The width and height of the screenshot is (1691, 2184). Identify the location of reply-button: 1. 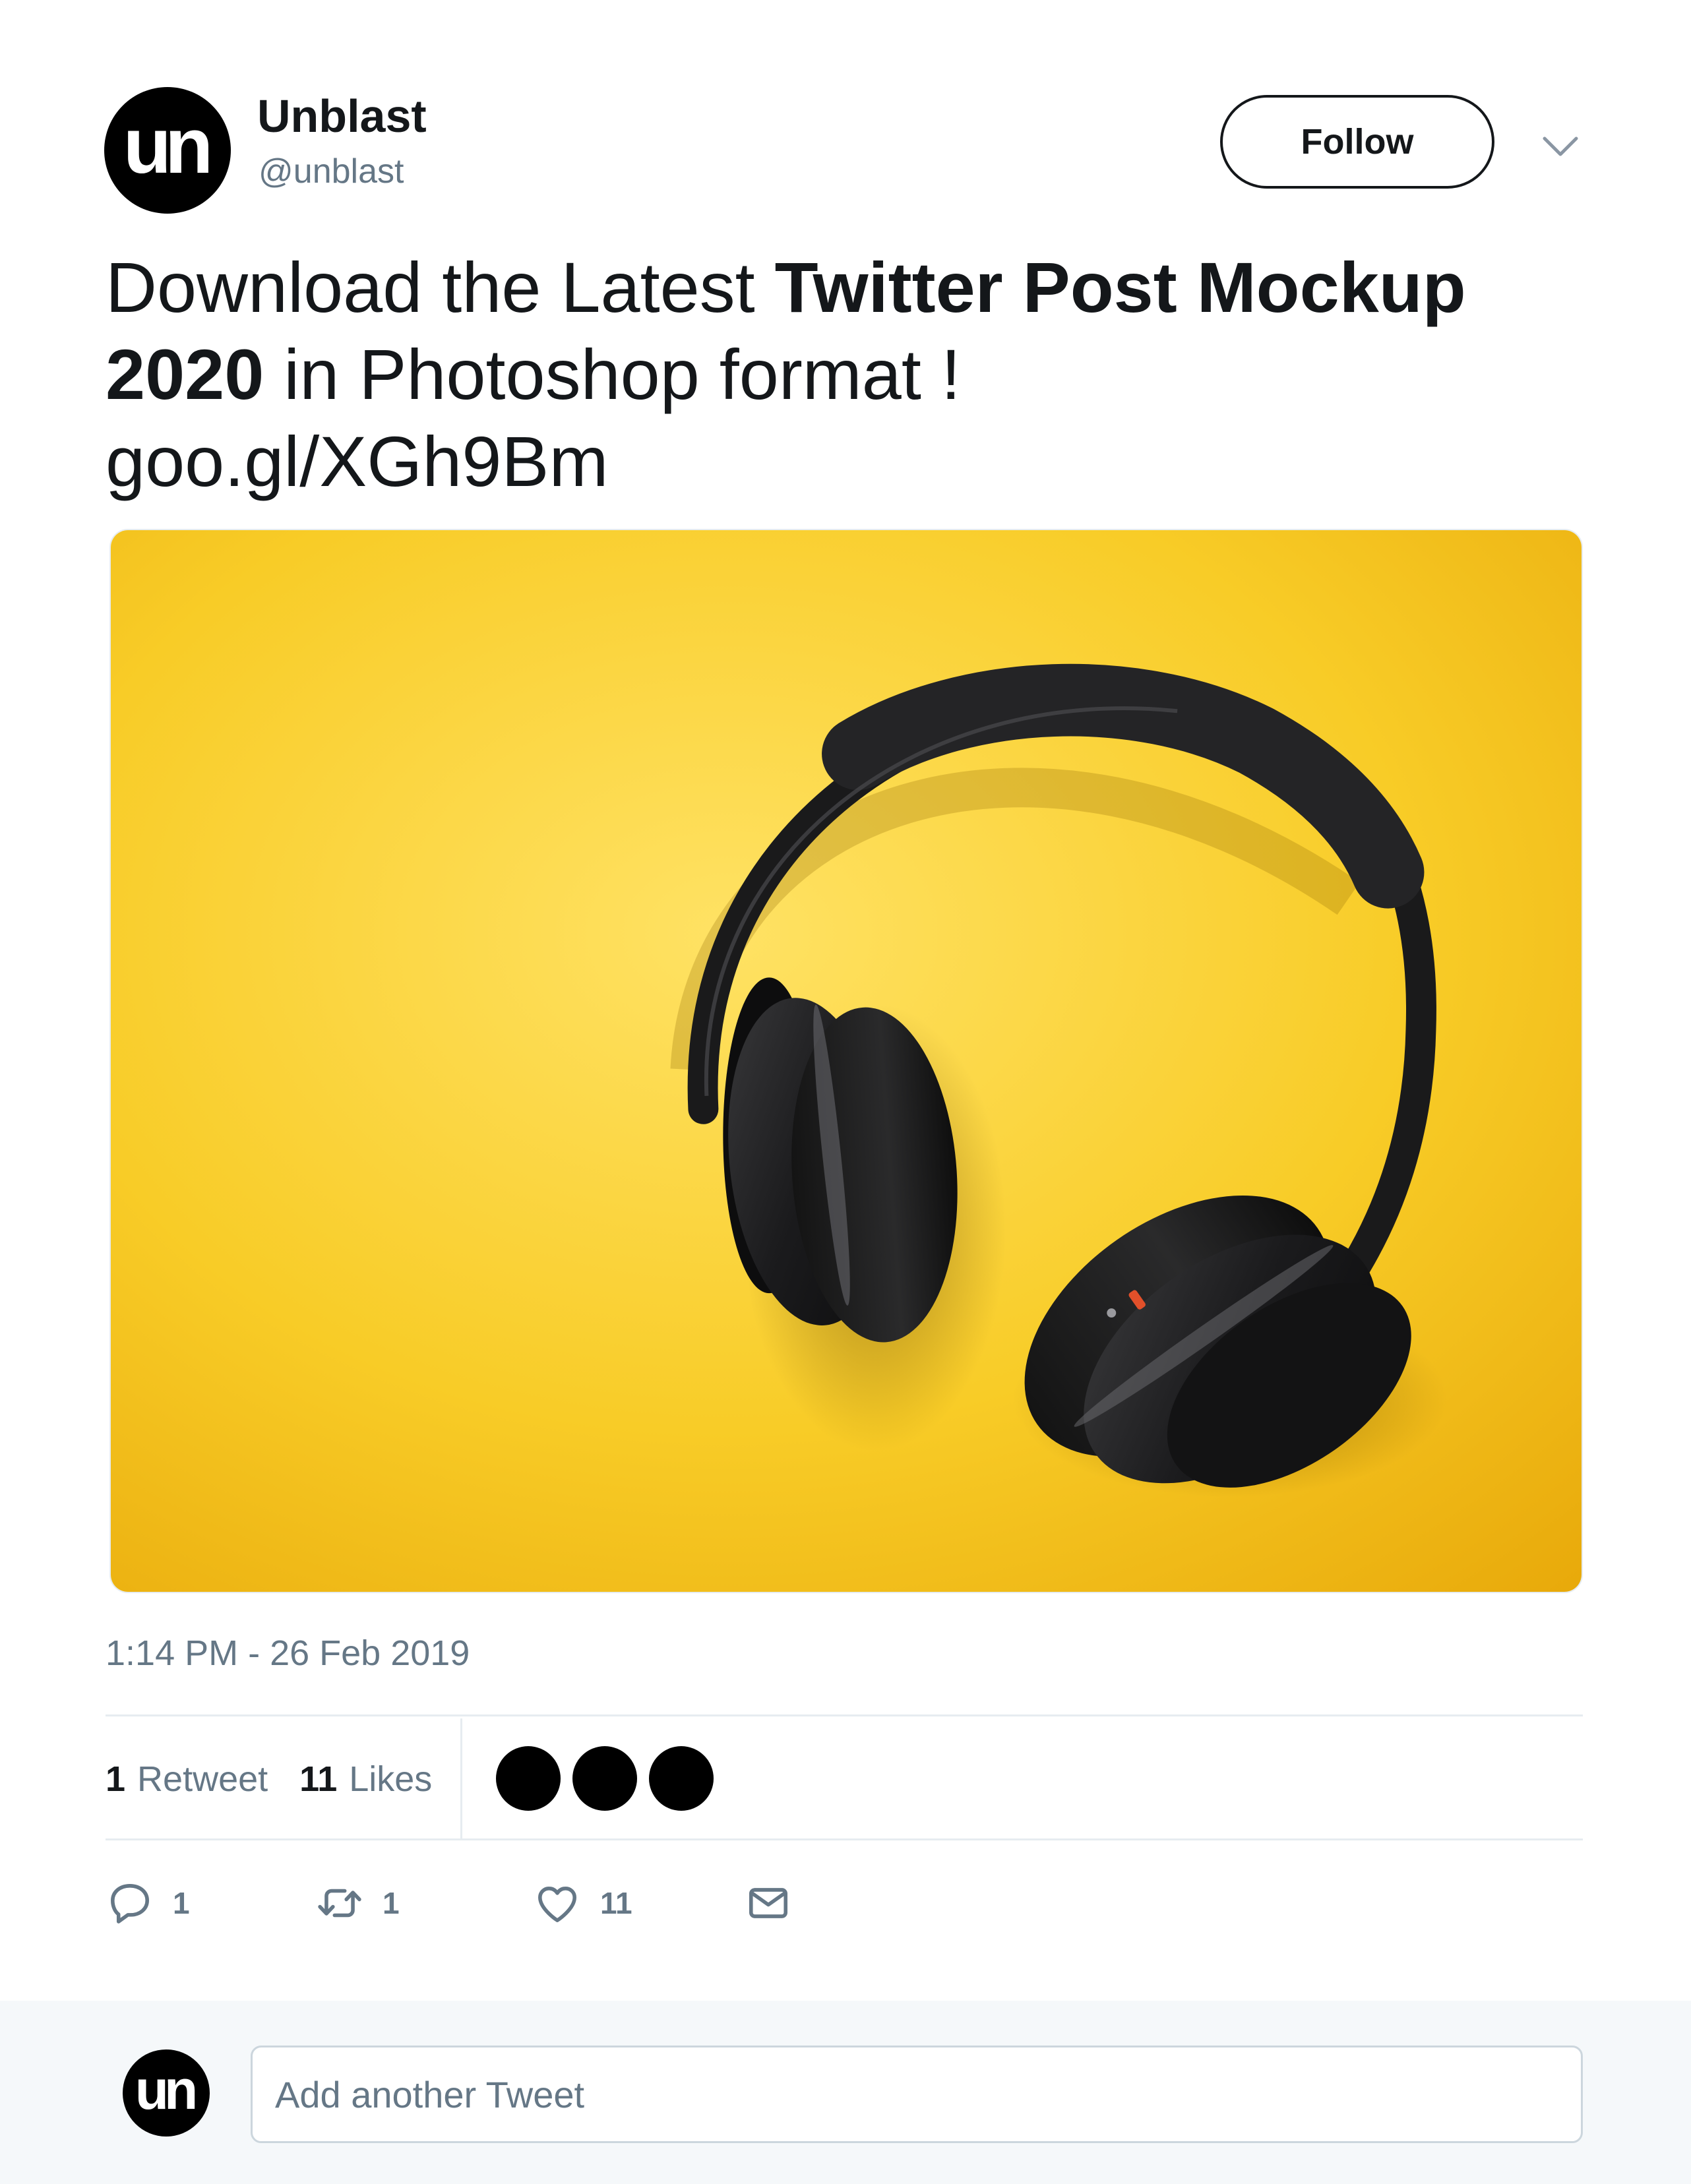
(148, 1903).